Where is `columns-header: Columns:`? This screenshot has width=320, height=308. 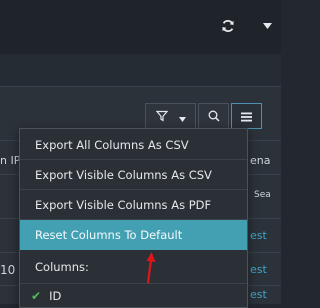
columns-header: Columns: is located at coordinates (133, 267).